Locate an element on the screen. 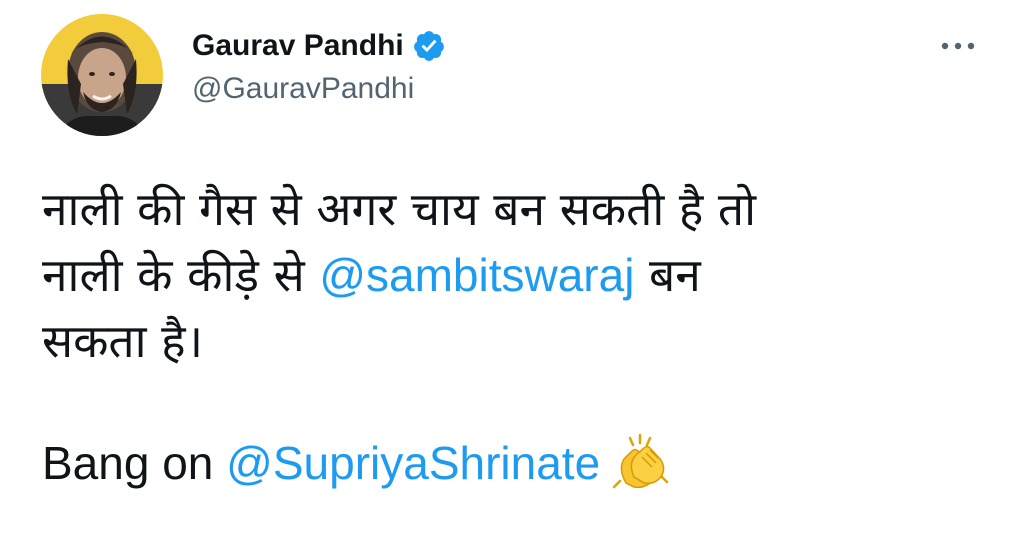 The height and width of the screenshot is (557, 1024). tweet-line-4: Bang on @SupriyaShrinate is located at coordinates (512, 463).